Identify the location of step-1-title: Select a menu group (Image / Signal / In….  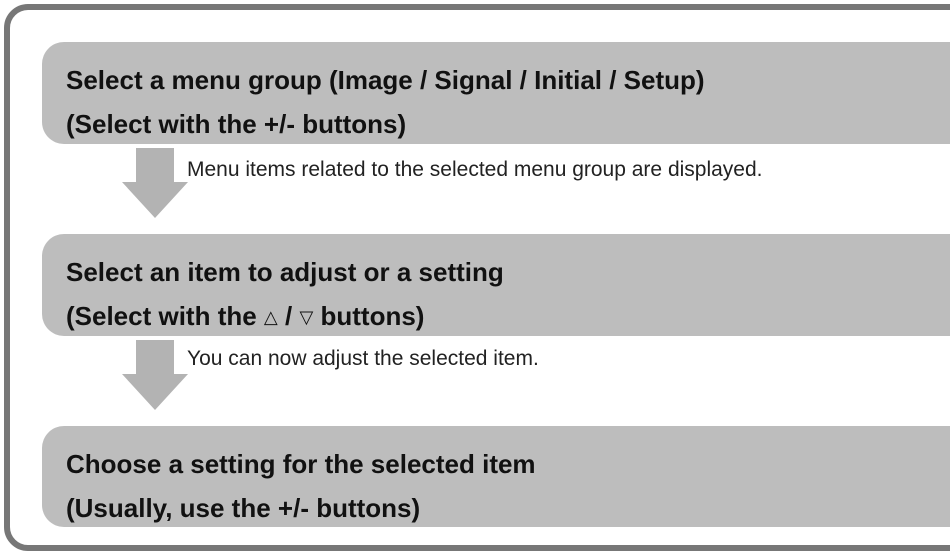
(385, 80).